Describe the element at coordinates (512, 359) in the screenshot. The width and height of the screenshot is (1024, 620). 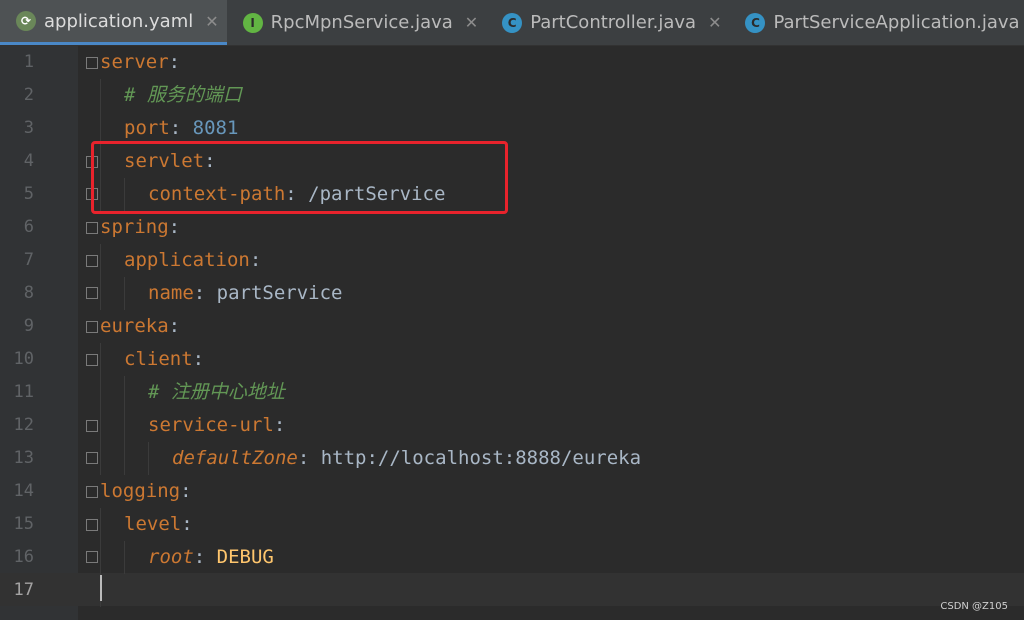
I see `code-line: 10 client:` at that location.